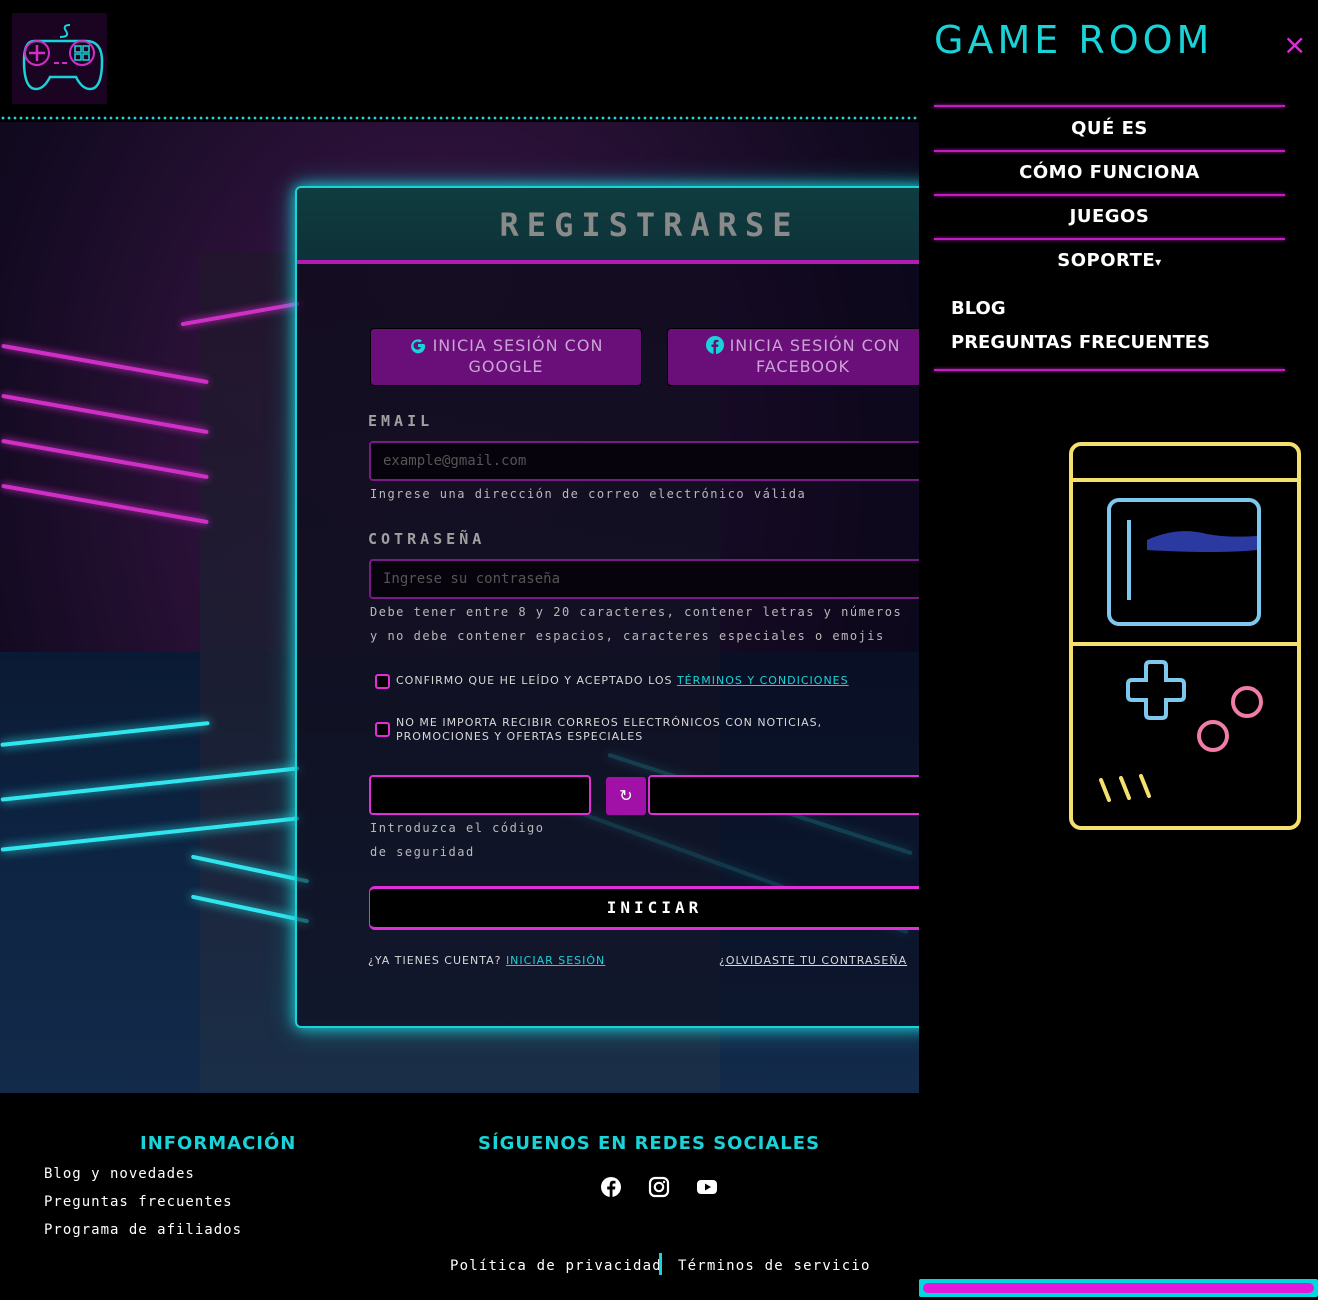  Describe the element at coordinates (382, 729) in the screenshot. I see `newsletter-checkbox` at that location.